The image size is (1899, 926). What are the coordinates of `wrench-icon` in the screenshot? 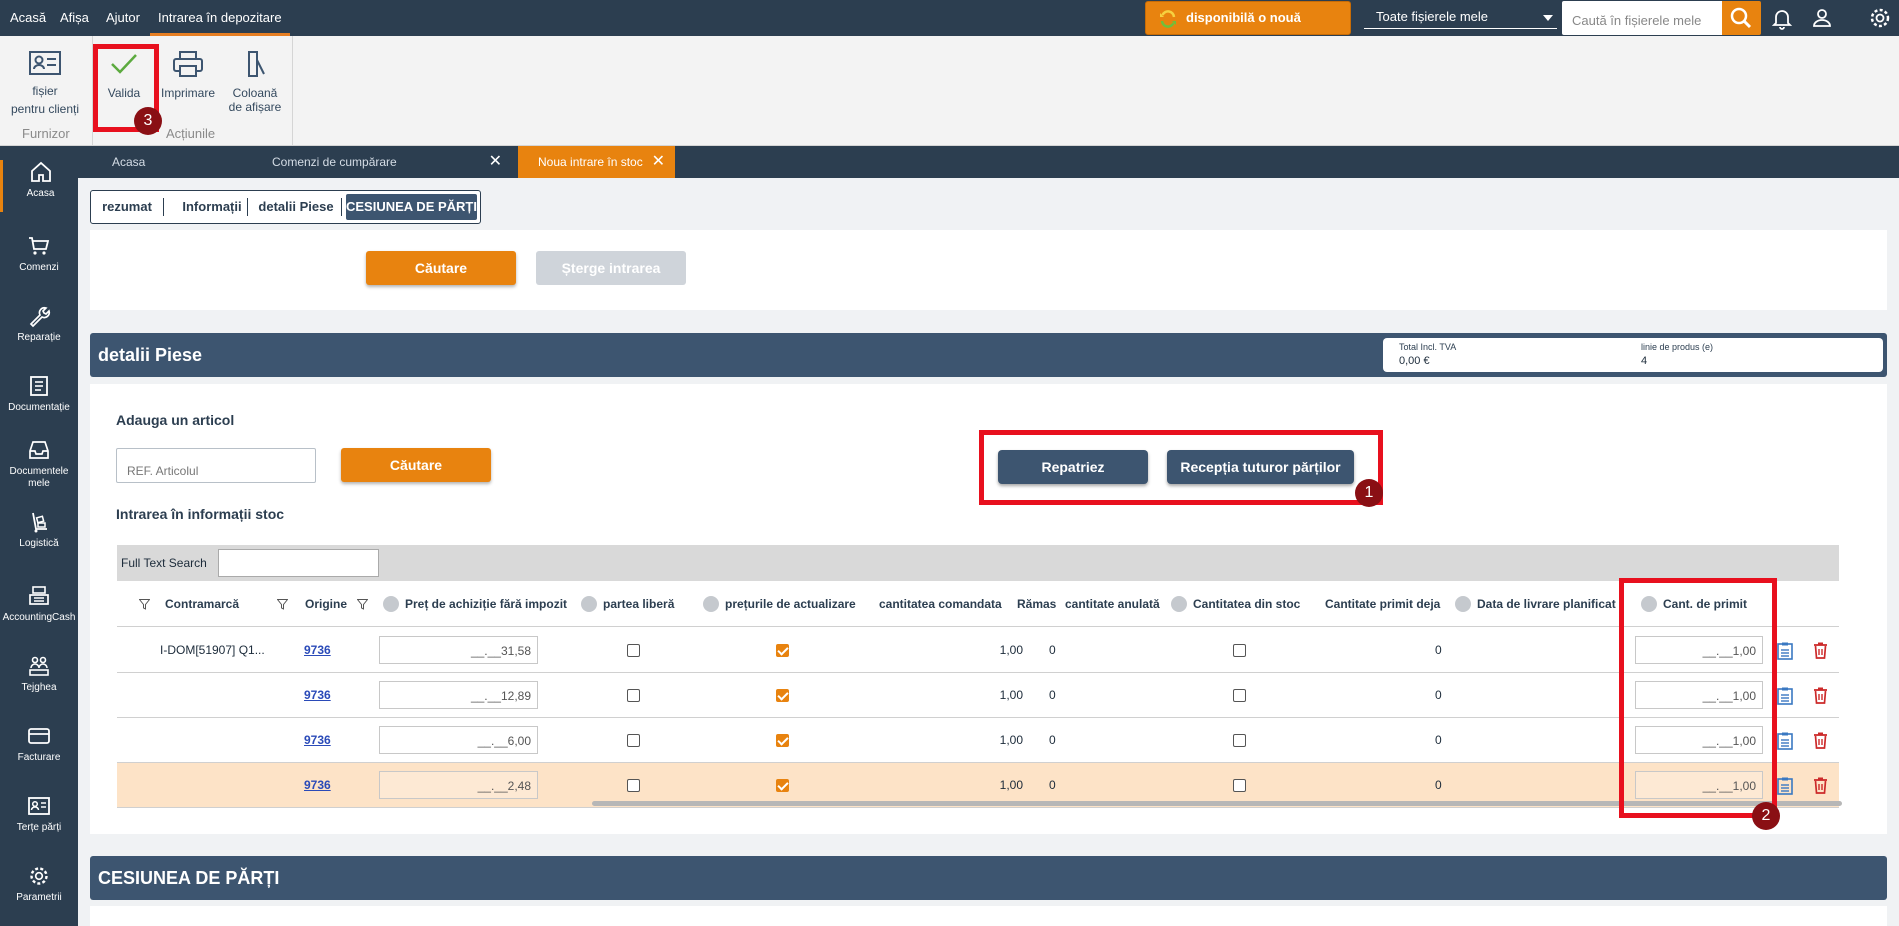 It's located at (40, 317).